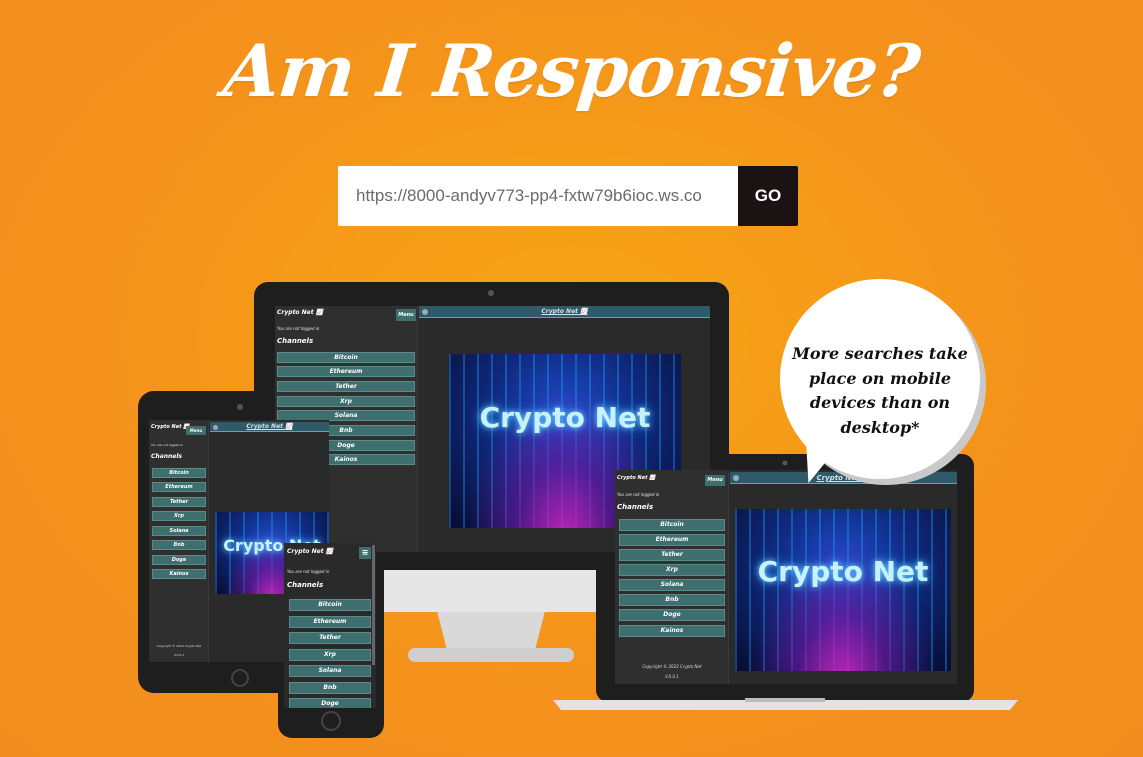 The image size is (1143, 757). I want to click on hero-image: Crypto Net, so click(843, 590).